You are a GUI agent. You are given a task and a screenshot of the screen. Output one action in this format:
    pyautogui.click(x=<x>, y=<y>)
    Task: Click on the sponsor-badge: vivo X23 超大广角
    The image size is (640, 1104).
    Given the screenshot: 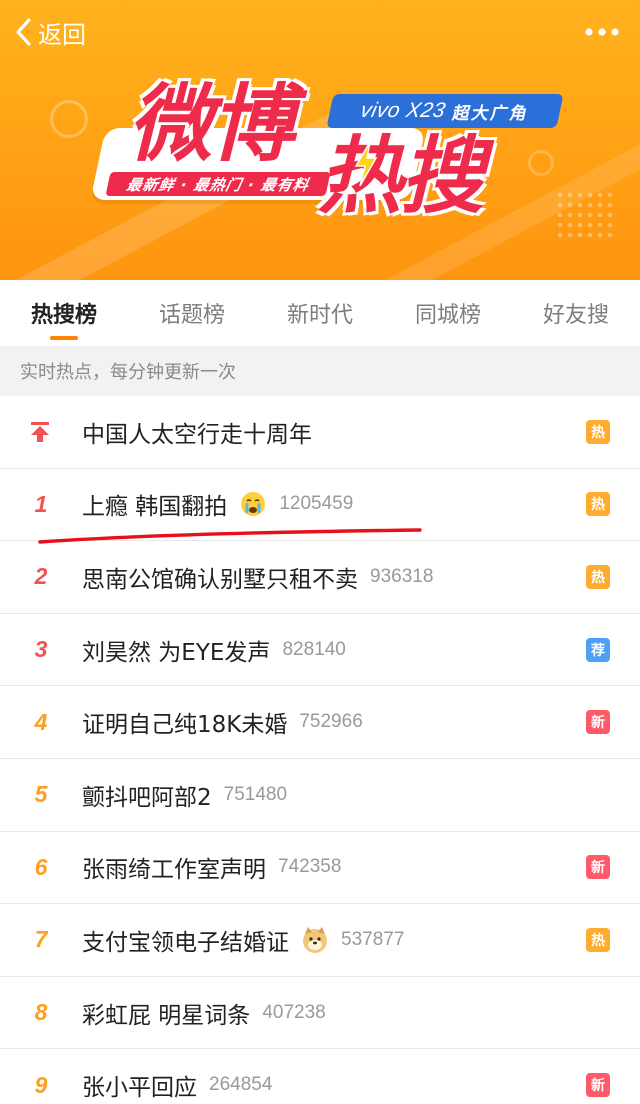 What is the action you would take?
    pyautogui.click(x=445, y=111)
    